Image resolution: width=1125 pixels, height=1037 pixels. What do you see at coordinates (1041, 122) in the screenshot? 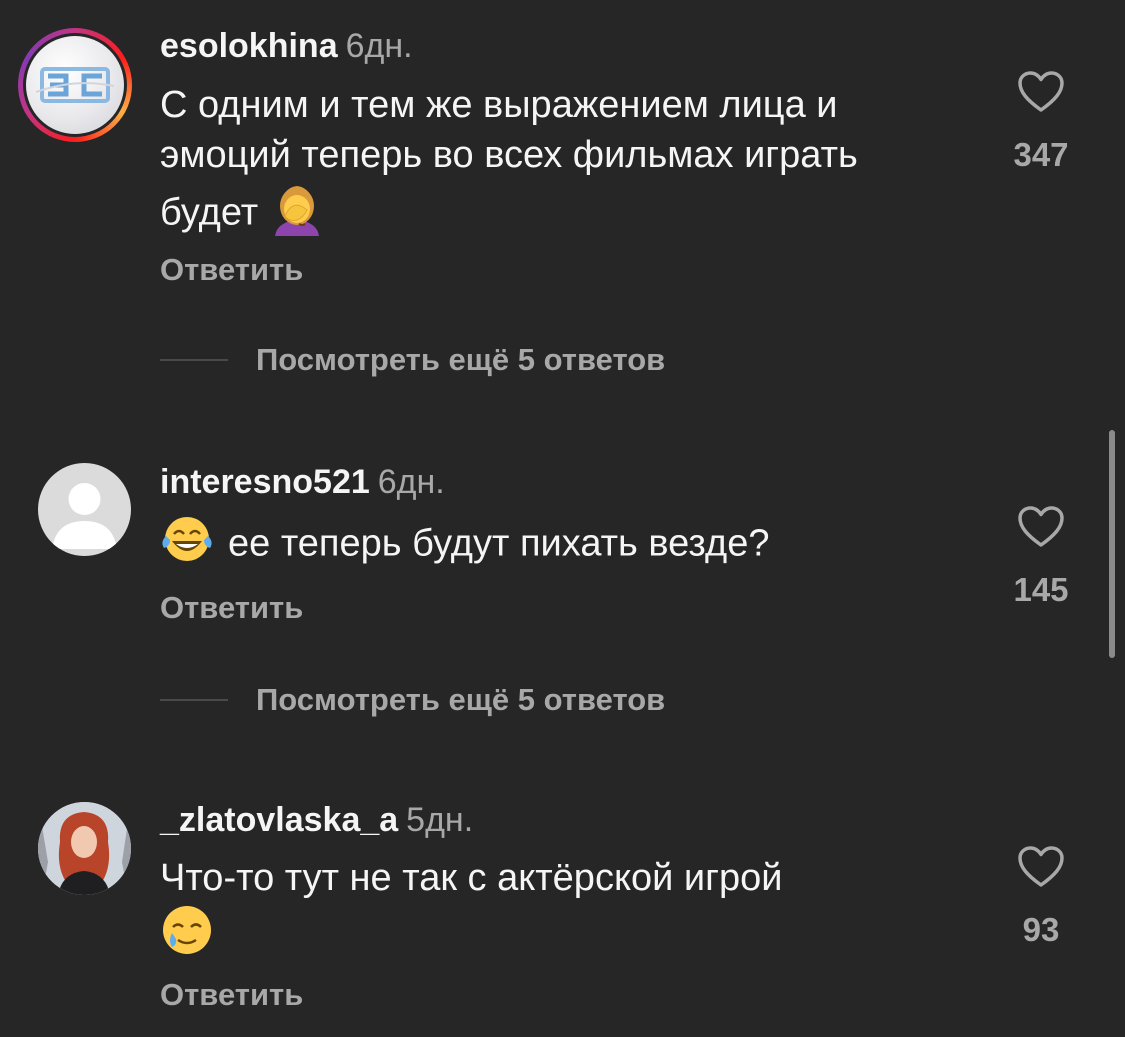
I see `like-control: 347` at bounding box center [1041, 122].